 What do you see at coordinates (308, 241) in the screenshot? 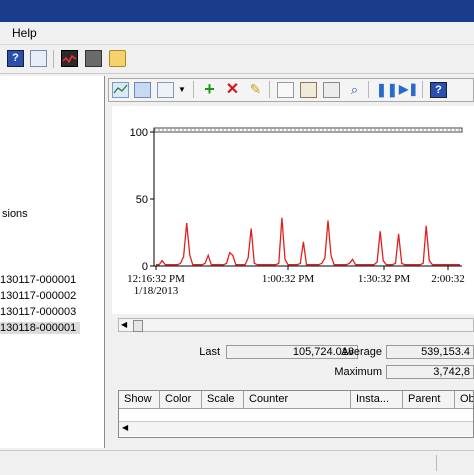
I see `series-line` at bounding box center [308, 241].